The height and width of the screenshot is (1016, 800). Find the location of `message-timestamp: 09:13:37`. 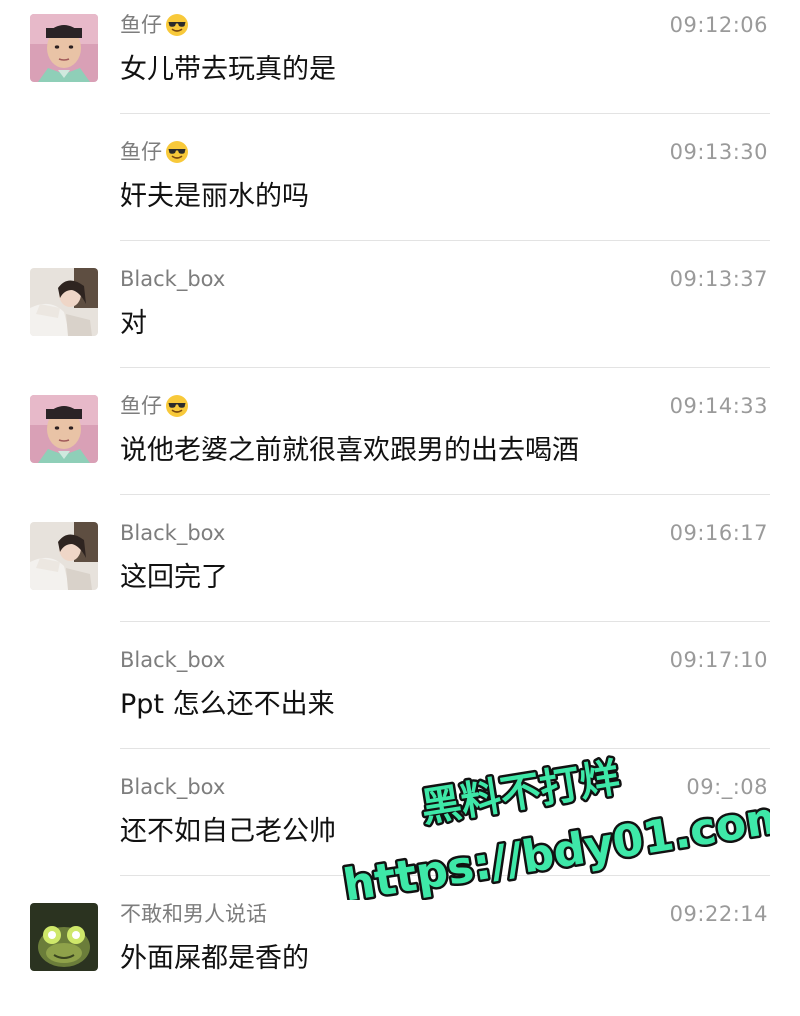

message-timestamp: 09:13:37 is located at coordinates (718, 279).